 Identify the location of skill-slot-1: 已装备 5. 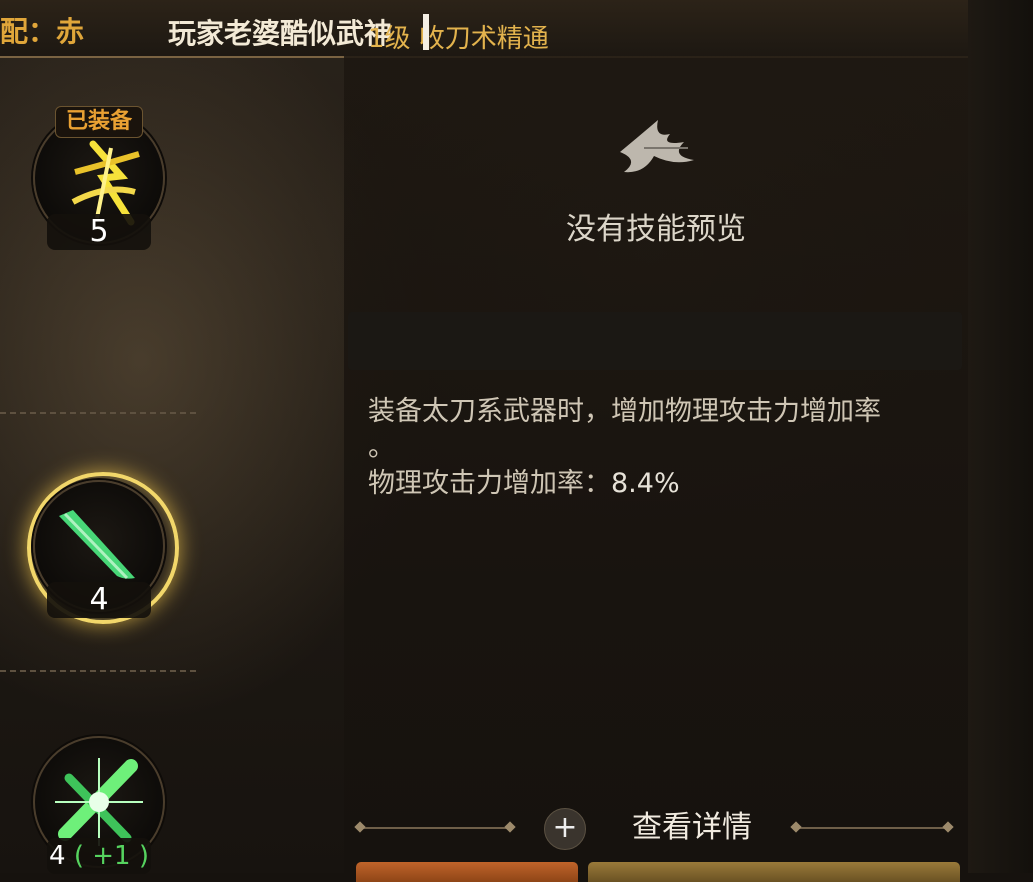
(99, 178).